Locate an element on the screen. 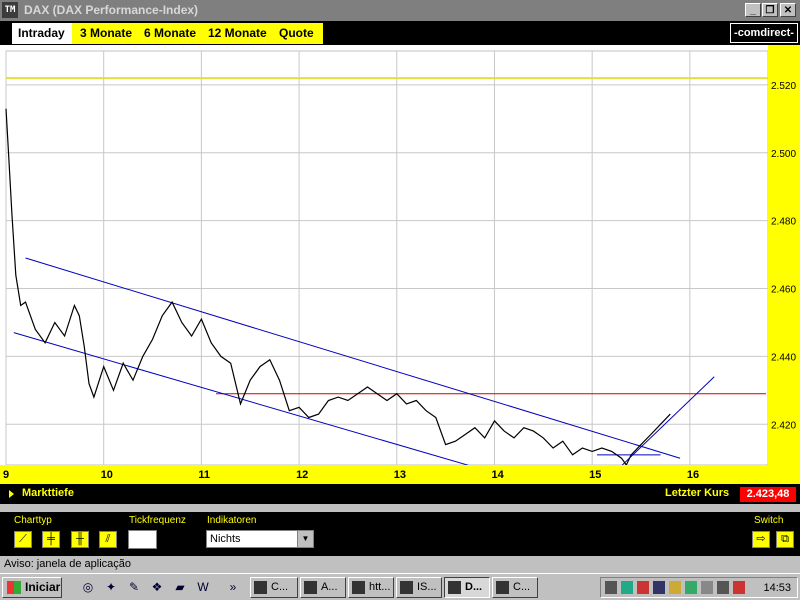 This screenshot has width=800, height=600. letzter-kurs-value: 2.423,48 is located at coordinates (768, 494).